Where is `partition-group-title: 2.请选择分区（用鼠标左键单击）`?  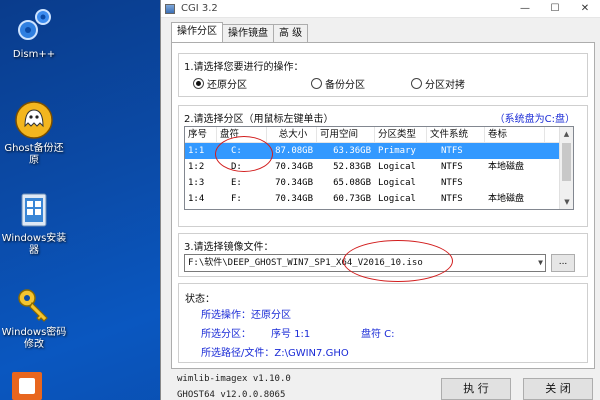
partition-group-title: 2.请选择分区（用鼠标左键单击） is located at coordinates (259, 119).